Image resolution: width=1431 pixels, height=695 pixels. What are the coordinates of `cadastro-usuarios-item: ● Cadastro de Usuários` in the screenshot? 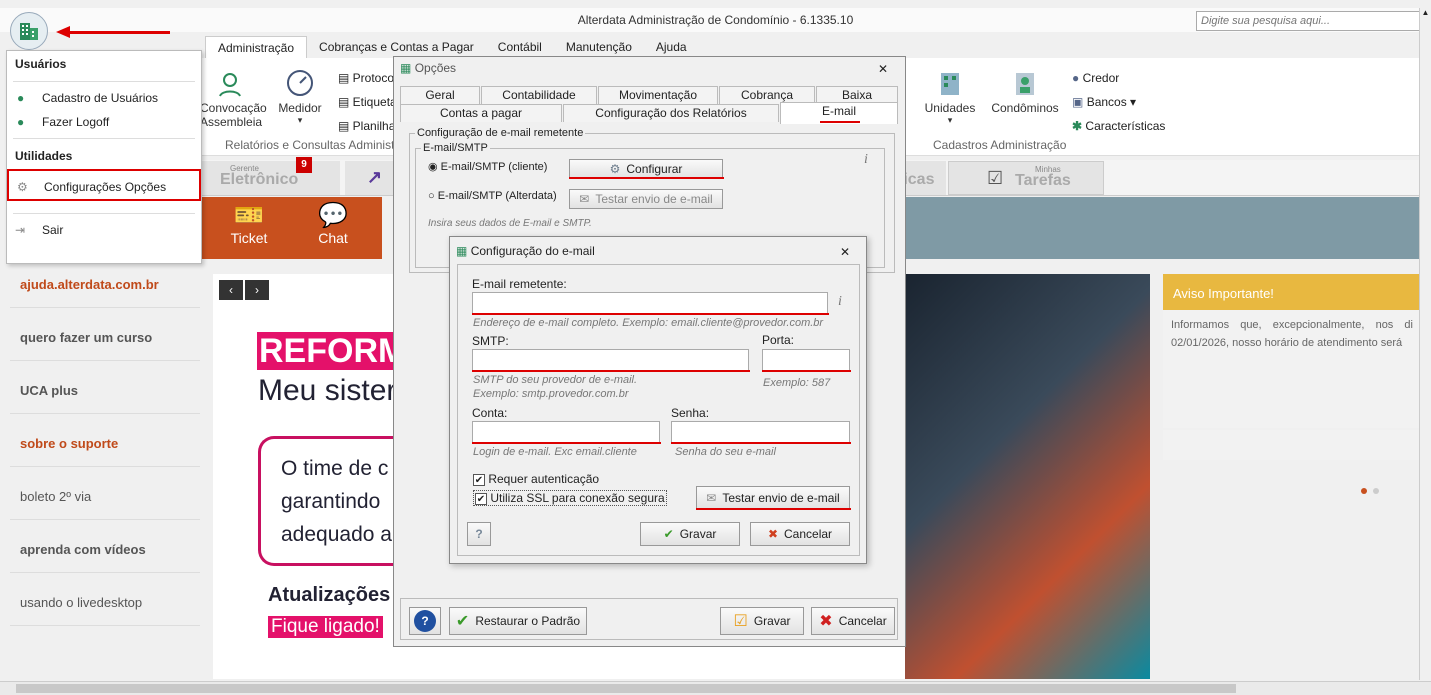 It's located at (104, 98).